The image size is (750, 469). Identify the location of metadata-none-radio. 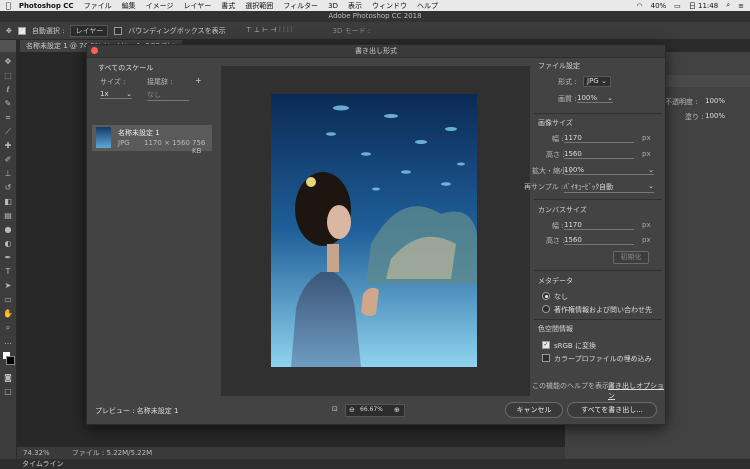
(546, 296).